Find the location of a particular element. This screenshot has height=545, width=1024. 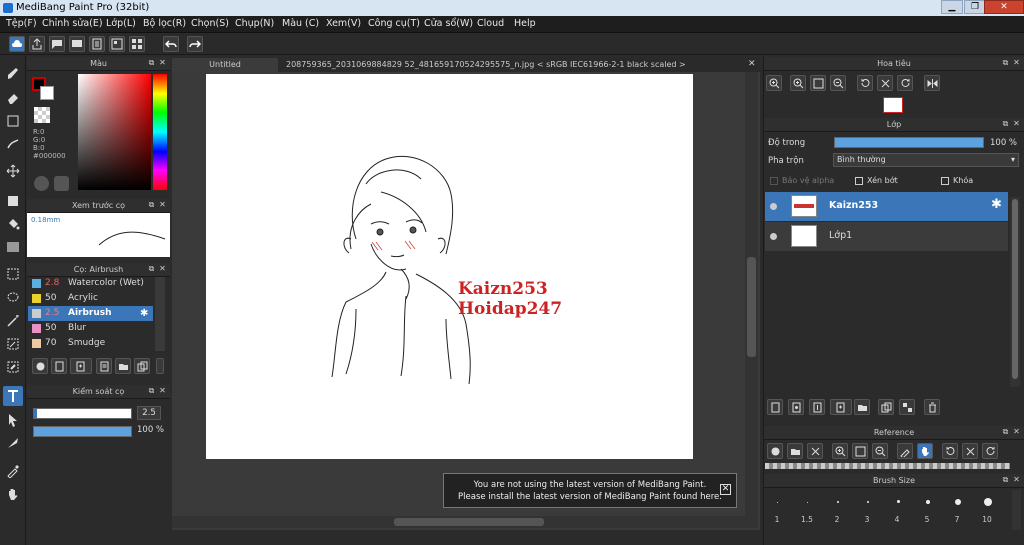

lasso-tool is located at coordinates (13, 297).